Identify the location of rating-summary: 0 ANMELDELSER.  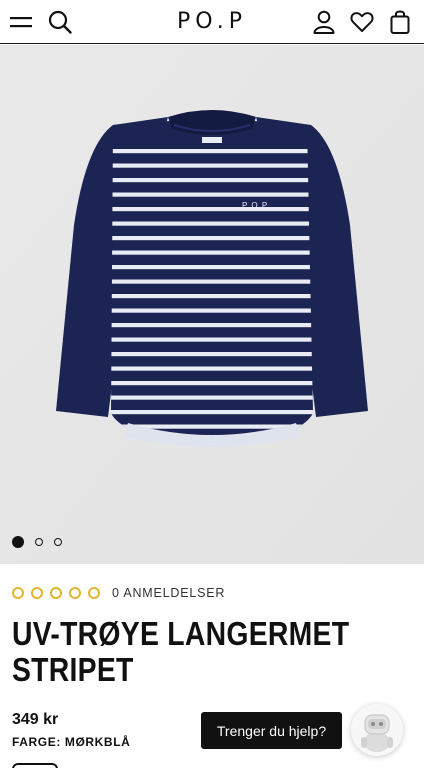
(118, 593).